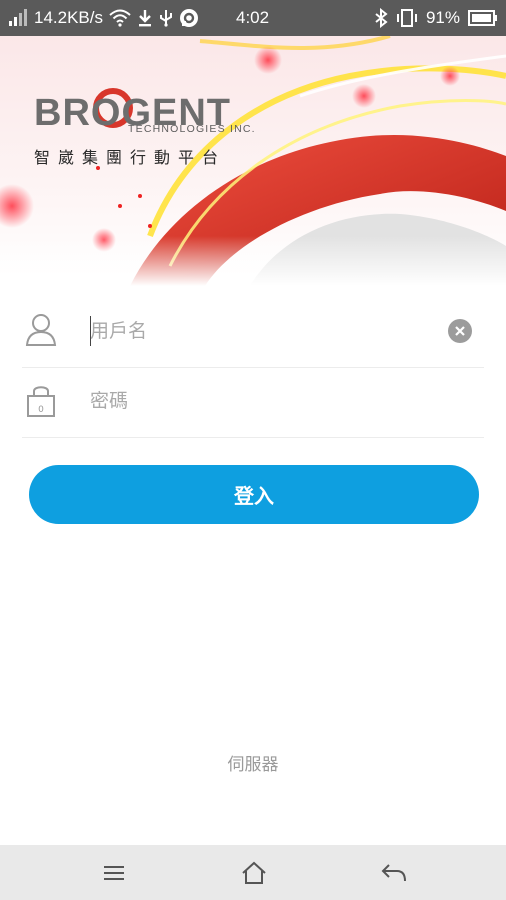 The width and height of the screenshot is (506, 900). I want to click on signal-icon, so click(18, 18).